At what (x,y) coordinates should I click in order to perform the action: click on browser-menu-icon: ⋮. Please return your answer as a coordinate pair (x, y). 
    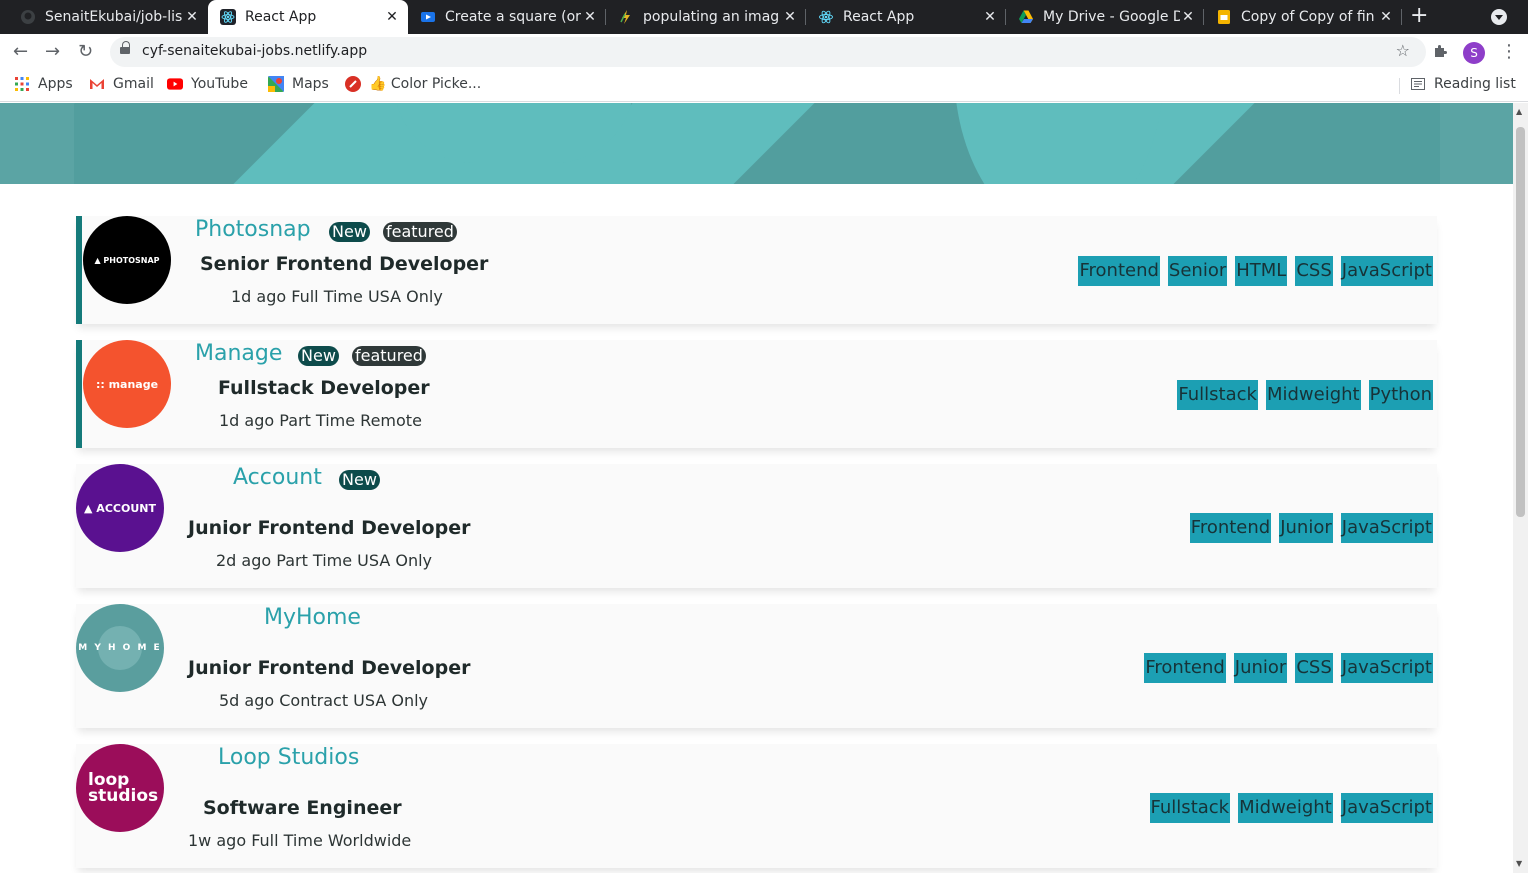
    Looking at the image, I should click on (1509, 51).